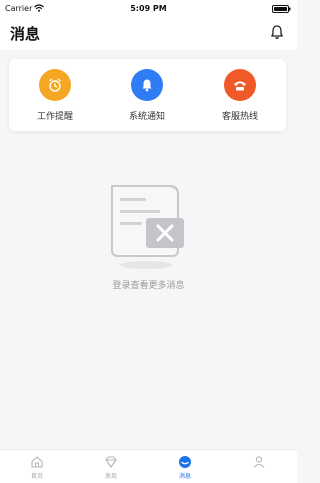 Image resolution: width=320 pixels, height=483 pixels. I want to click on battery-icon, so click(281, 9).